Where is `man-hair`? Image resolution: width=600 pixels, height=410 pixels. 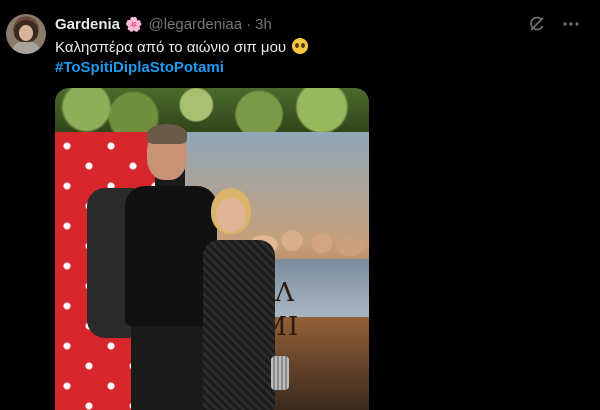
man-hair is located at coordinates (167, 134).